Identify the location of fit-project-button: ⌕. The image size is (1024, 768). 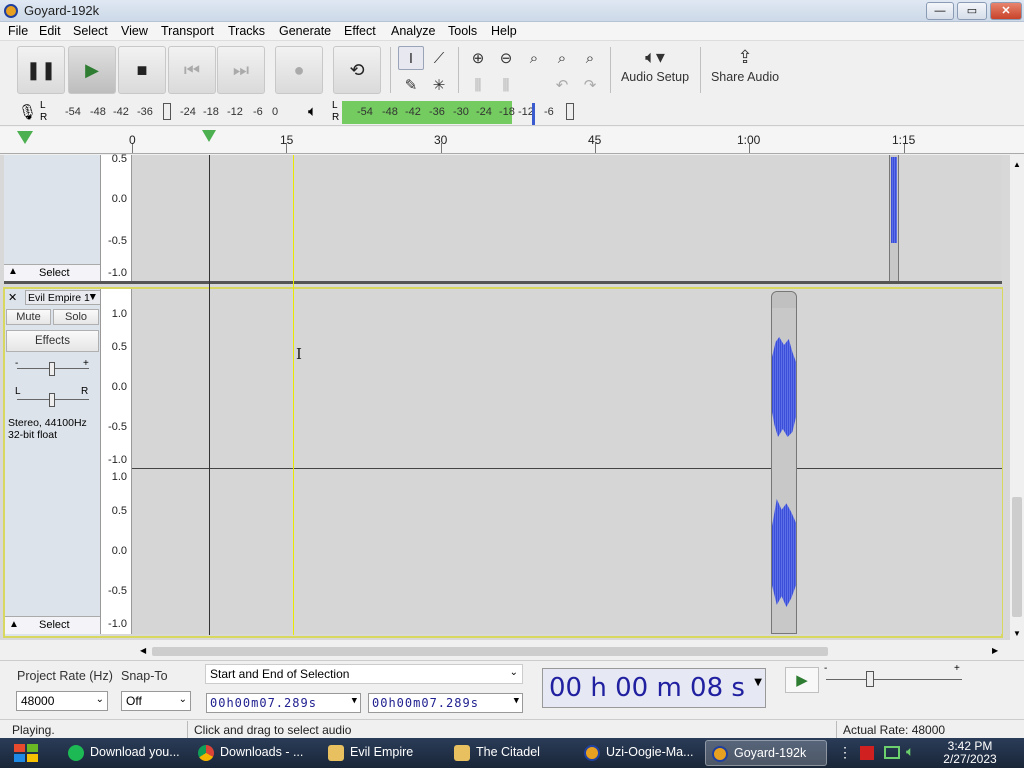
(562, 58).